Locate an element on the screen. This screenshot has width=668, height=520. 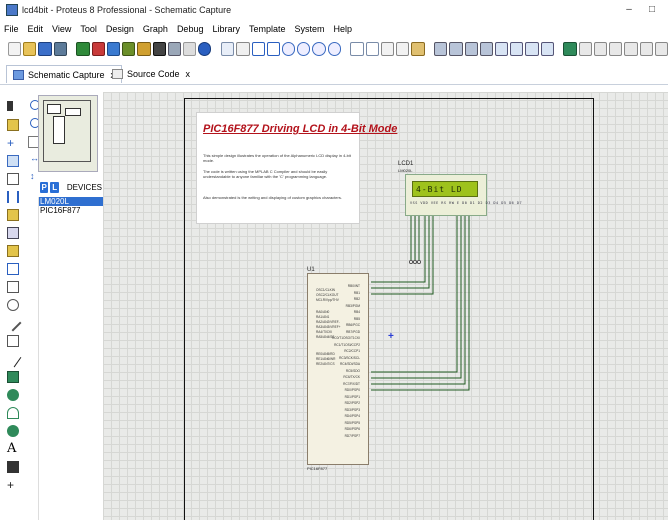
line-icon is located at coordinates (13, 359).